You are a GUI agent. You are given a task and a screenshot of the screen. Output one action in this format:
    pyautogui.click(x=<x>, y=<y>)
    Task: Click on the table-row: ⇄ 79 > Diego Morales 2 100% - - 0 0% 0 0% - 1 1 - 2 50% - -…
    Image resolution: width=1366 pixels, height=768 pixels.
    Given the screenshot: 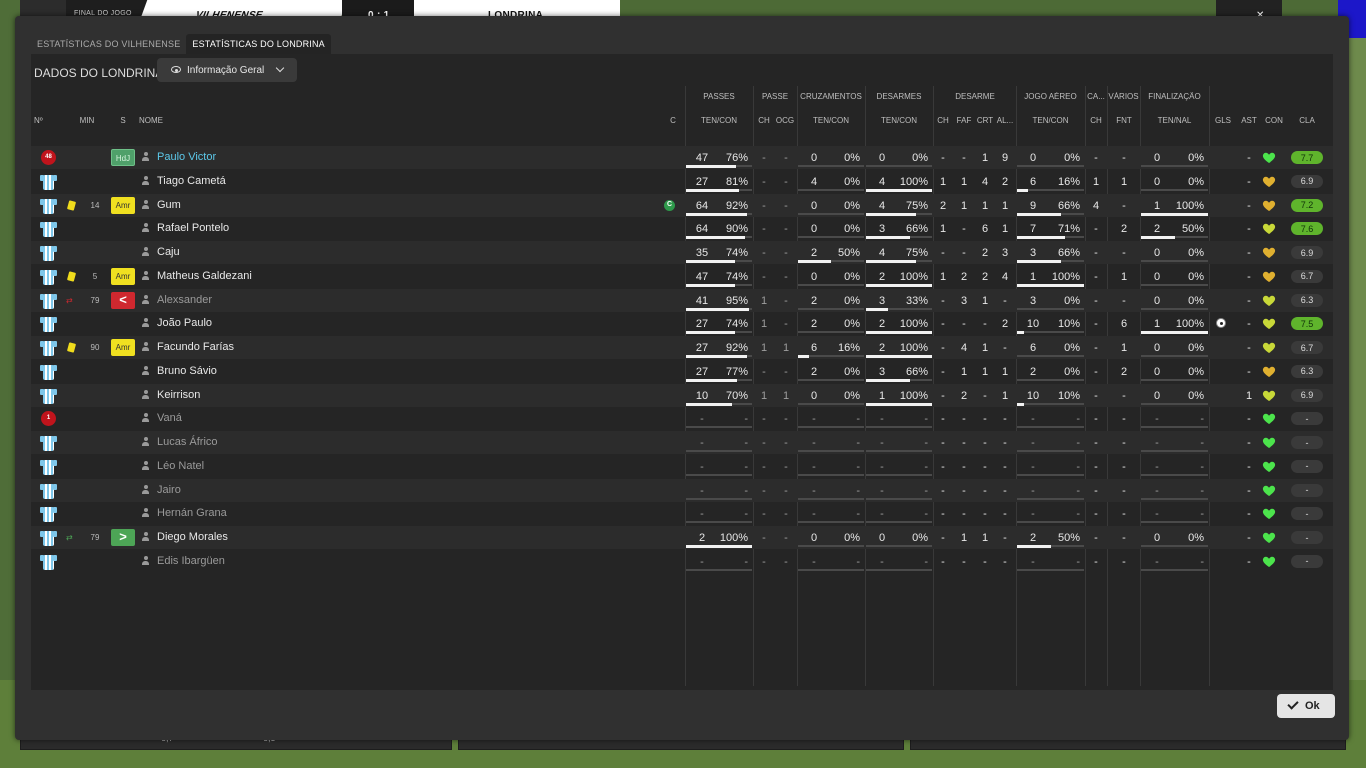 What is the action you would take?
    pyautogui.click(x=682, y=537)
    